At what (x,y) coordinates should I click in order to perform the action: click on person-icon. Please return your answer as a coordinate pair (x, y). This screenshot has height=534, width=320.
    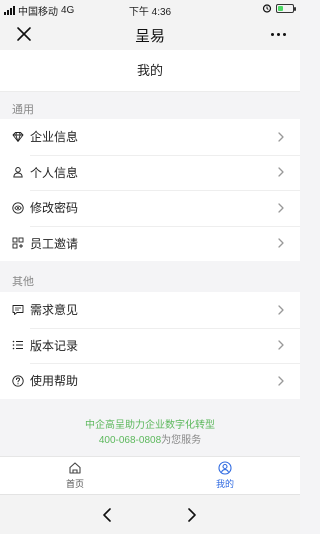
    Looking at the image, I should click on (18, 172).